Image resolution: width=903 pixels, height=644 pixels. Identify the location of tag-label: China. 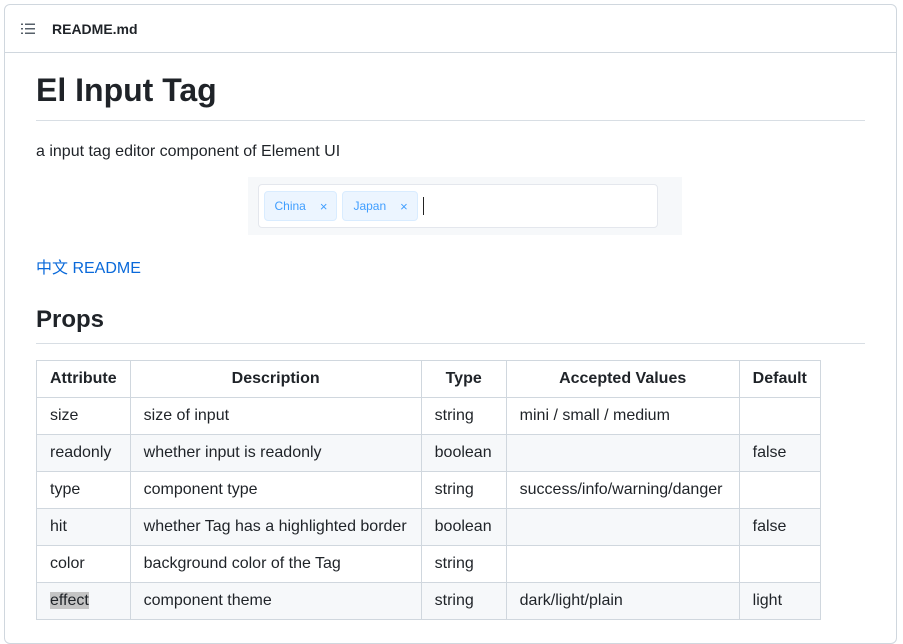
(290, 206).